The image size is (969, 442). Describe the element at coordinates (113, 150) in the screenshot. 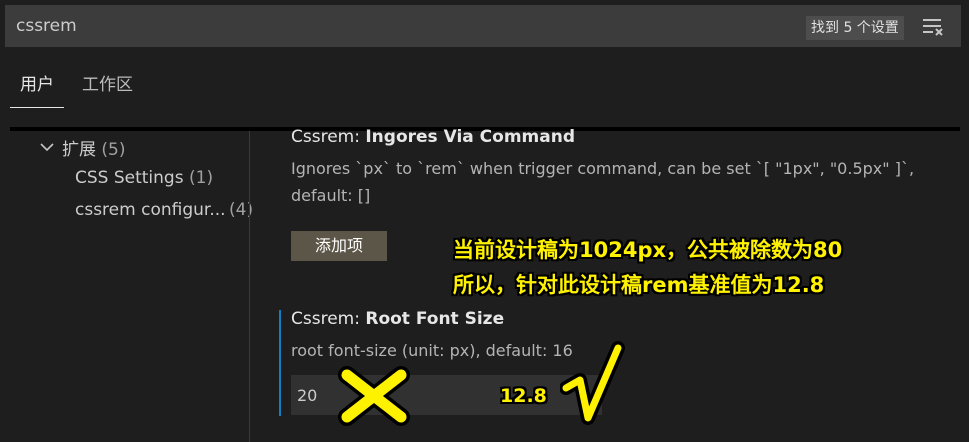

I see `tree-group-count: (5)` at that location.